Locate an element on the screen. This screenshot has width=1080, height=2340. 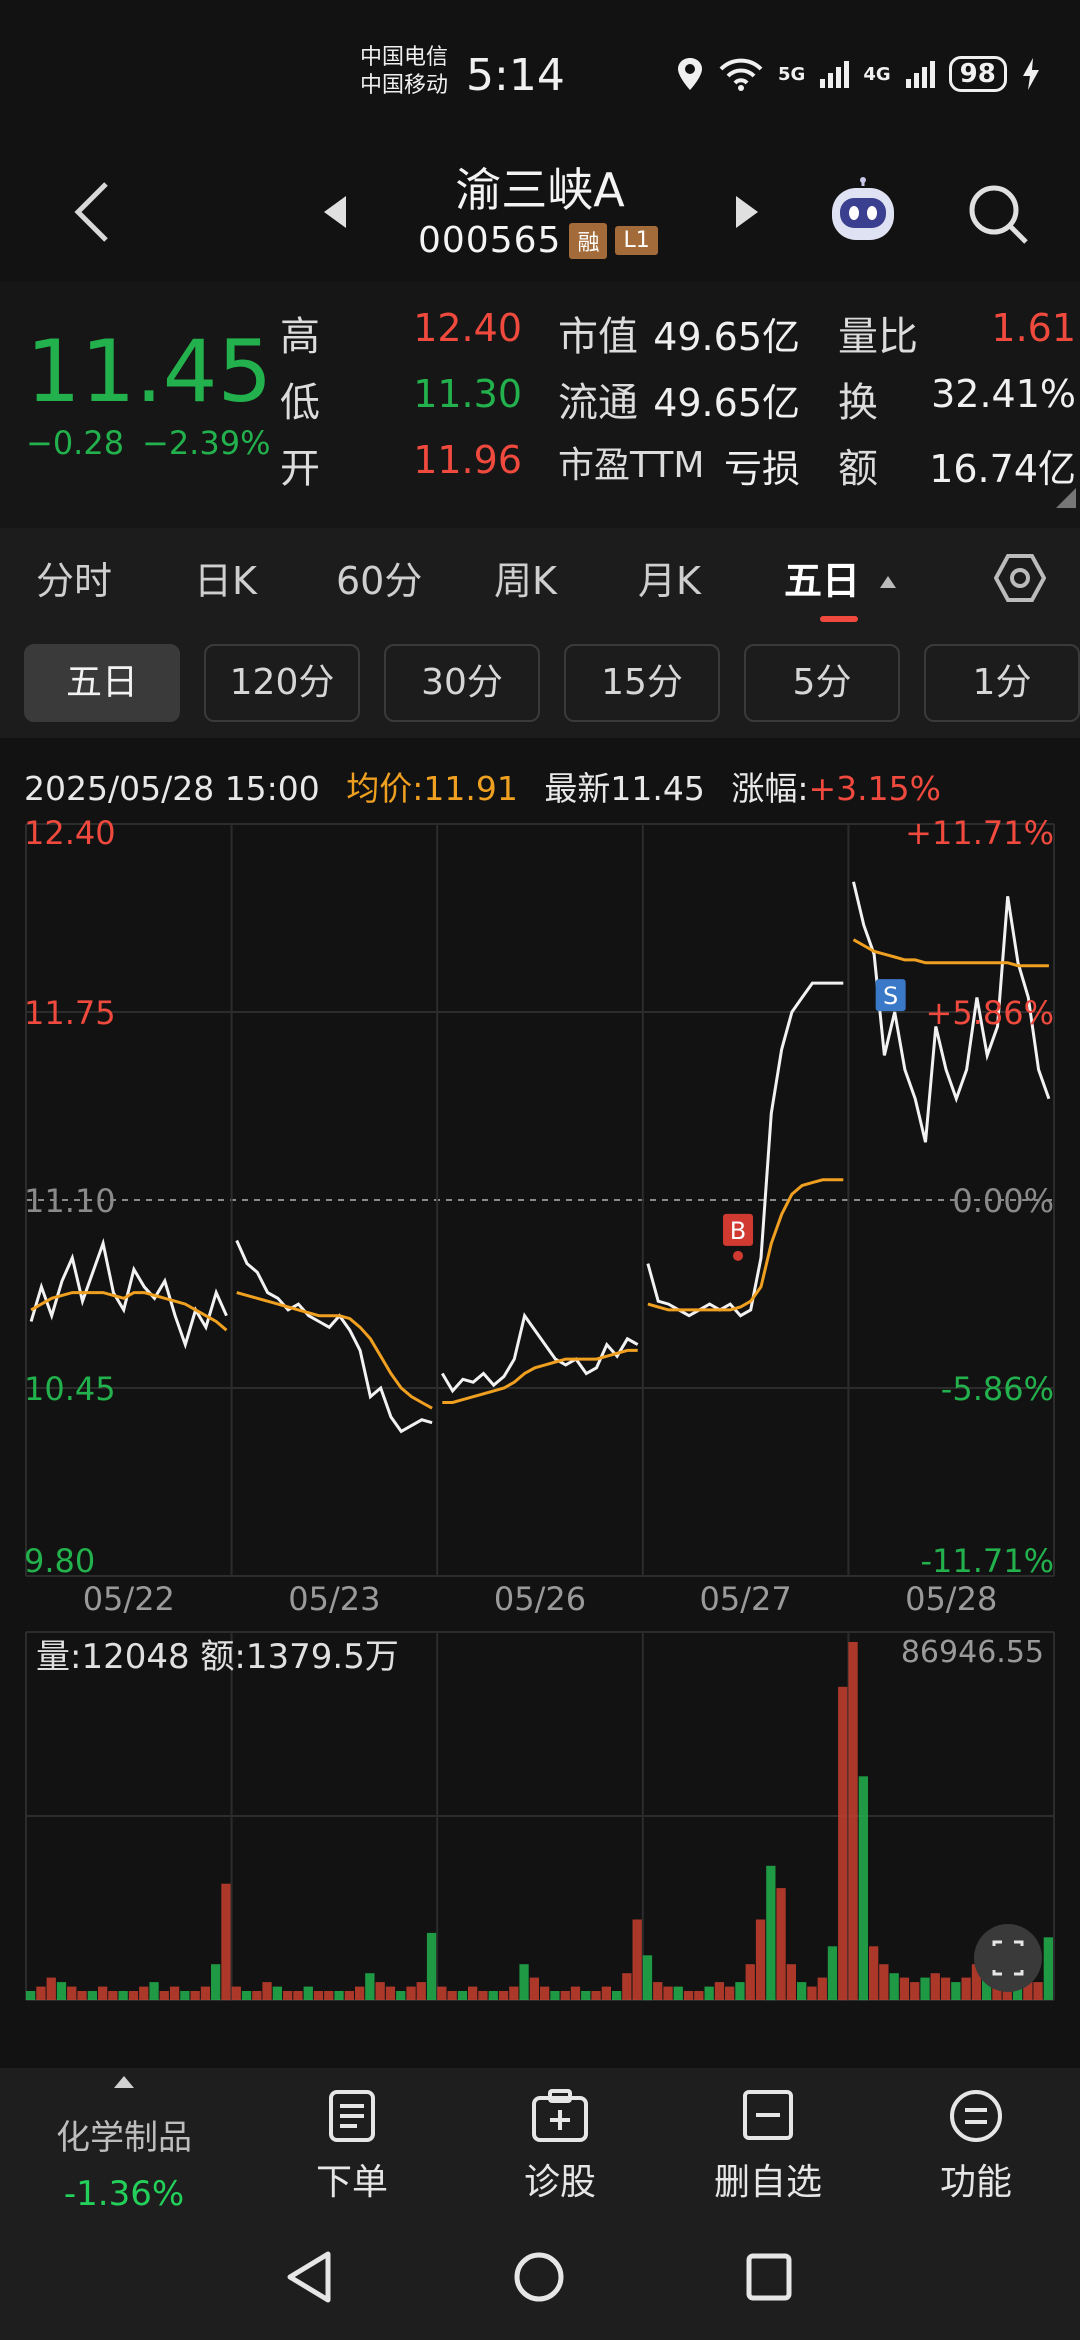
current-price: 11.45 is located at coordinates (149, 372).